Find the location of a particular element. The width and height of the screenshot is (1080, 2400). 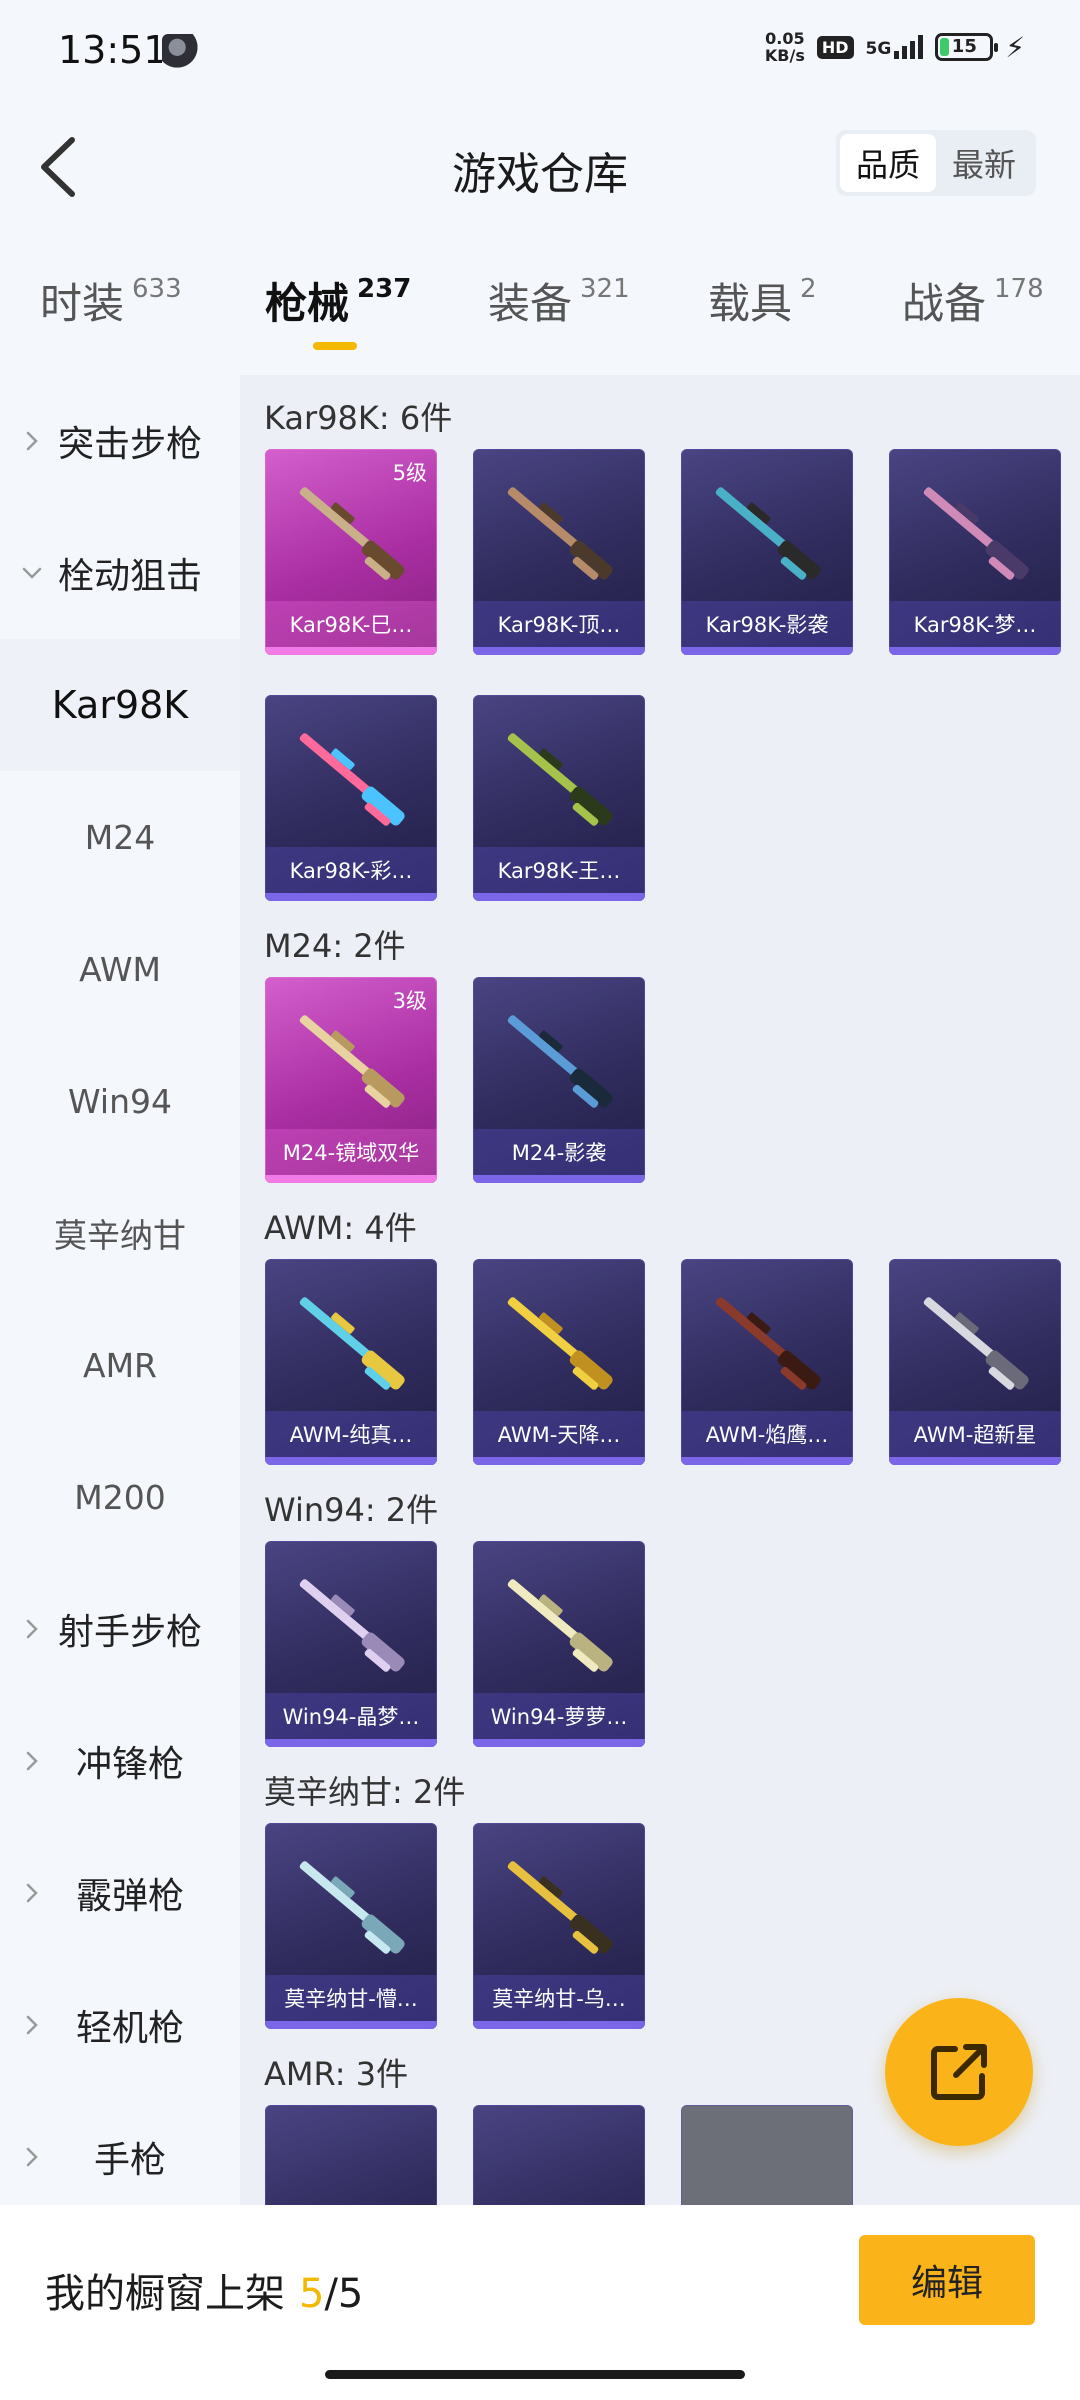

showcase-total-count: /5 is located at coordinates (344, 2294).